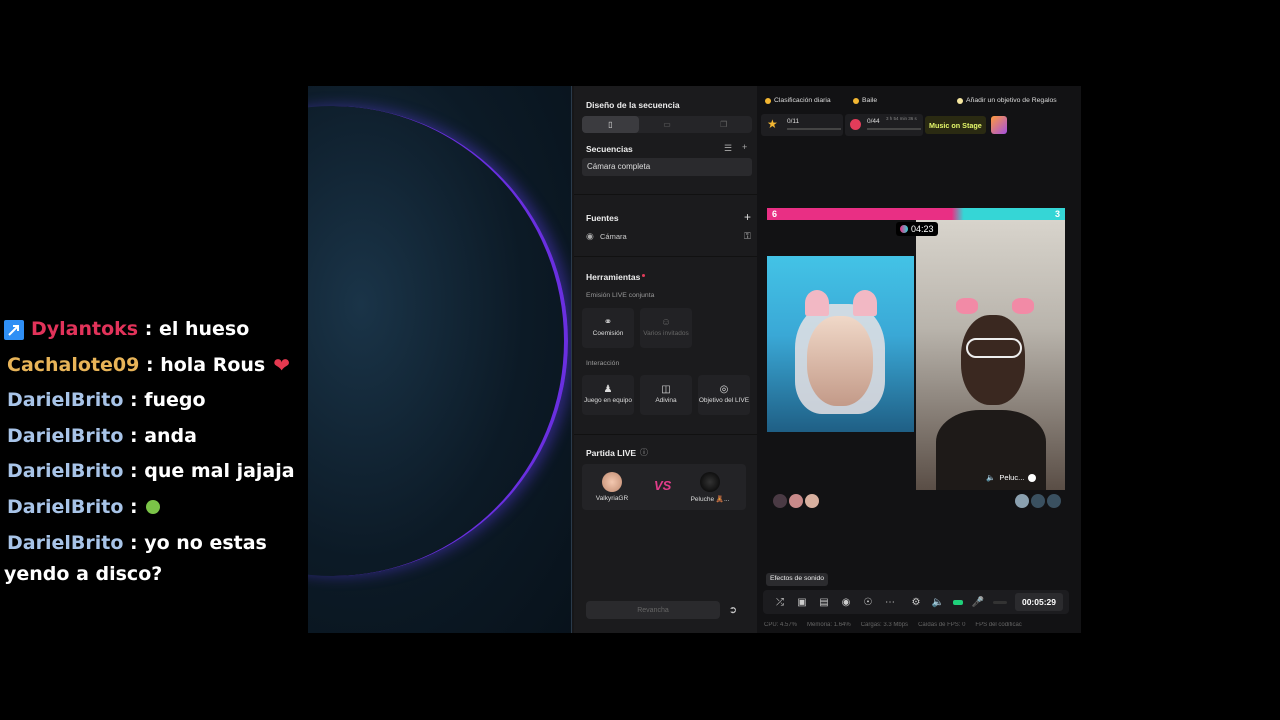 This screenshot has height=720, width=1280. What do you see at coordinates (780, 602) in the screenshot?
I see `shuffle-icon: ⤮` at bounding box center [780, 602].